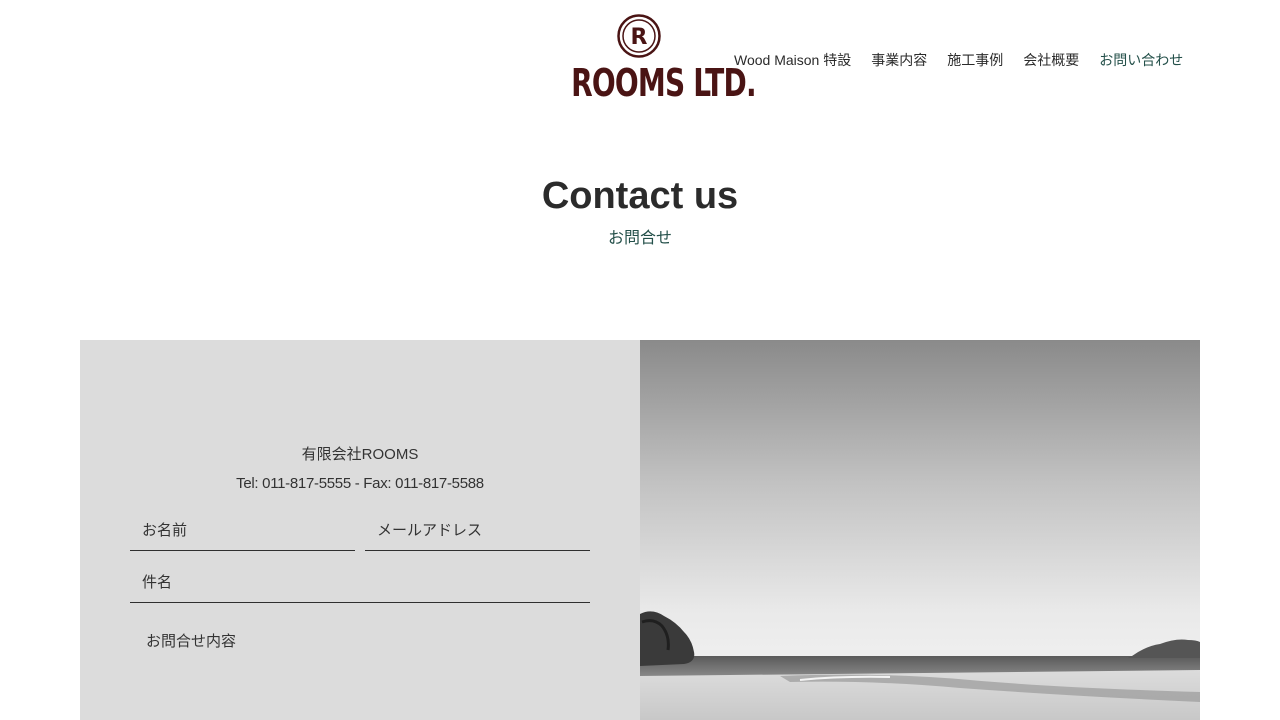 This screenshot has width=1280, height=720. Describe the element at coordinates (975, 60) in the screenshot. I see `nav-item-works: 施工事例` at that location.